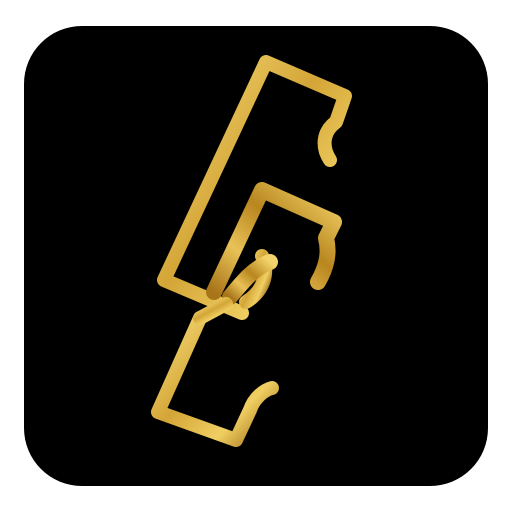 The image size is (512, 512). I want to click on middle-chain-link, so click(274, 243).